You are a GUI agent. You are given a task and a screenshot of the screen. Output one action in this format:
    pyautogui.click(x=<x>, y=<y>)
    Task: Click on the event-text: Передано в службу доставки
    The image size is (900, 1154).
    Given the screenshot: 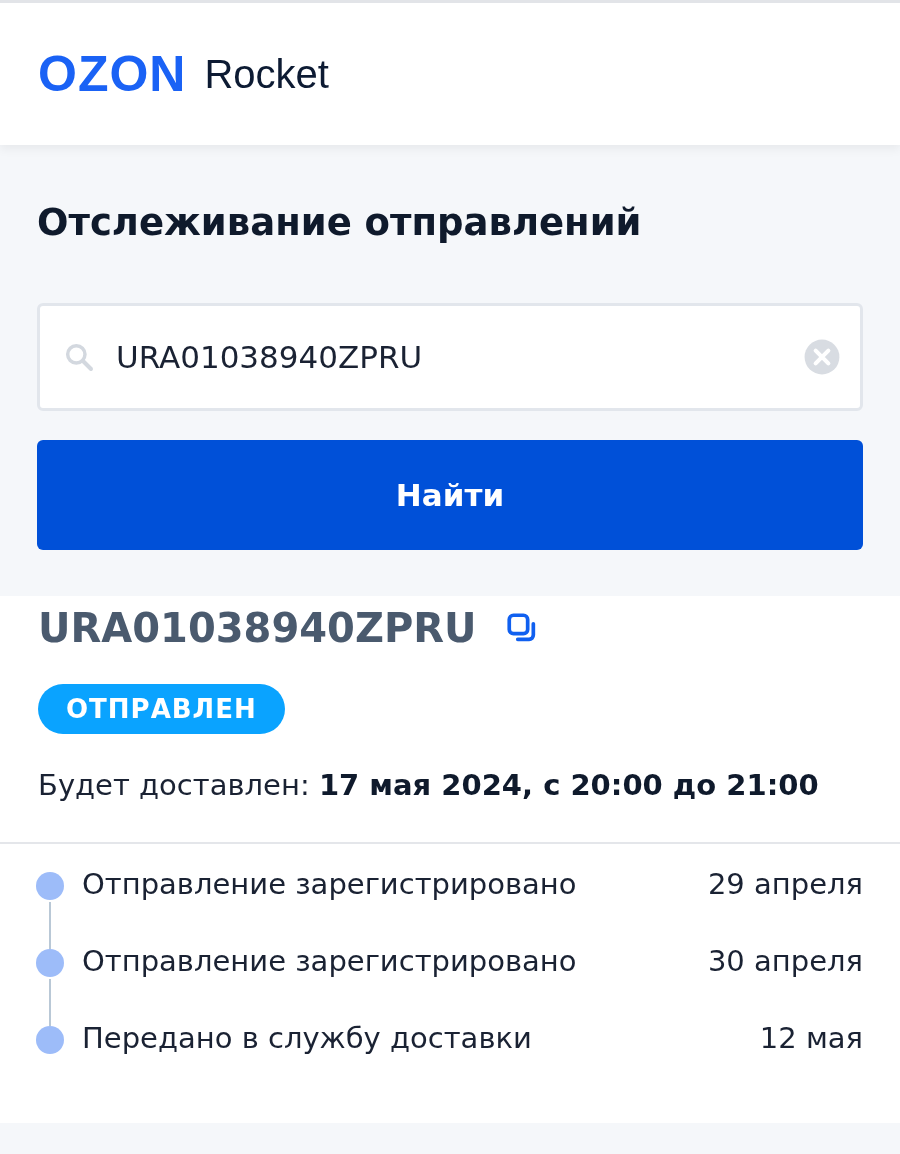 What is the action you would take?
    pyautogui.click(x=307, y=1038)
    